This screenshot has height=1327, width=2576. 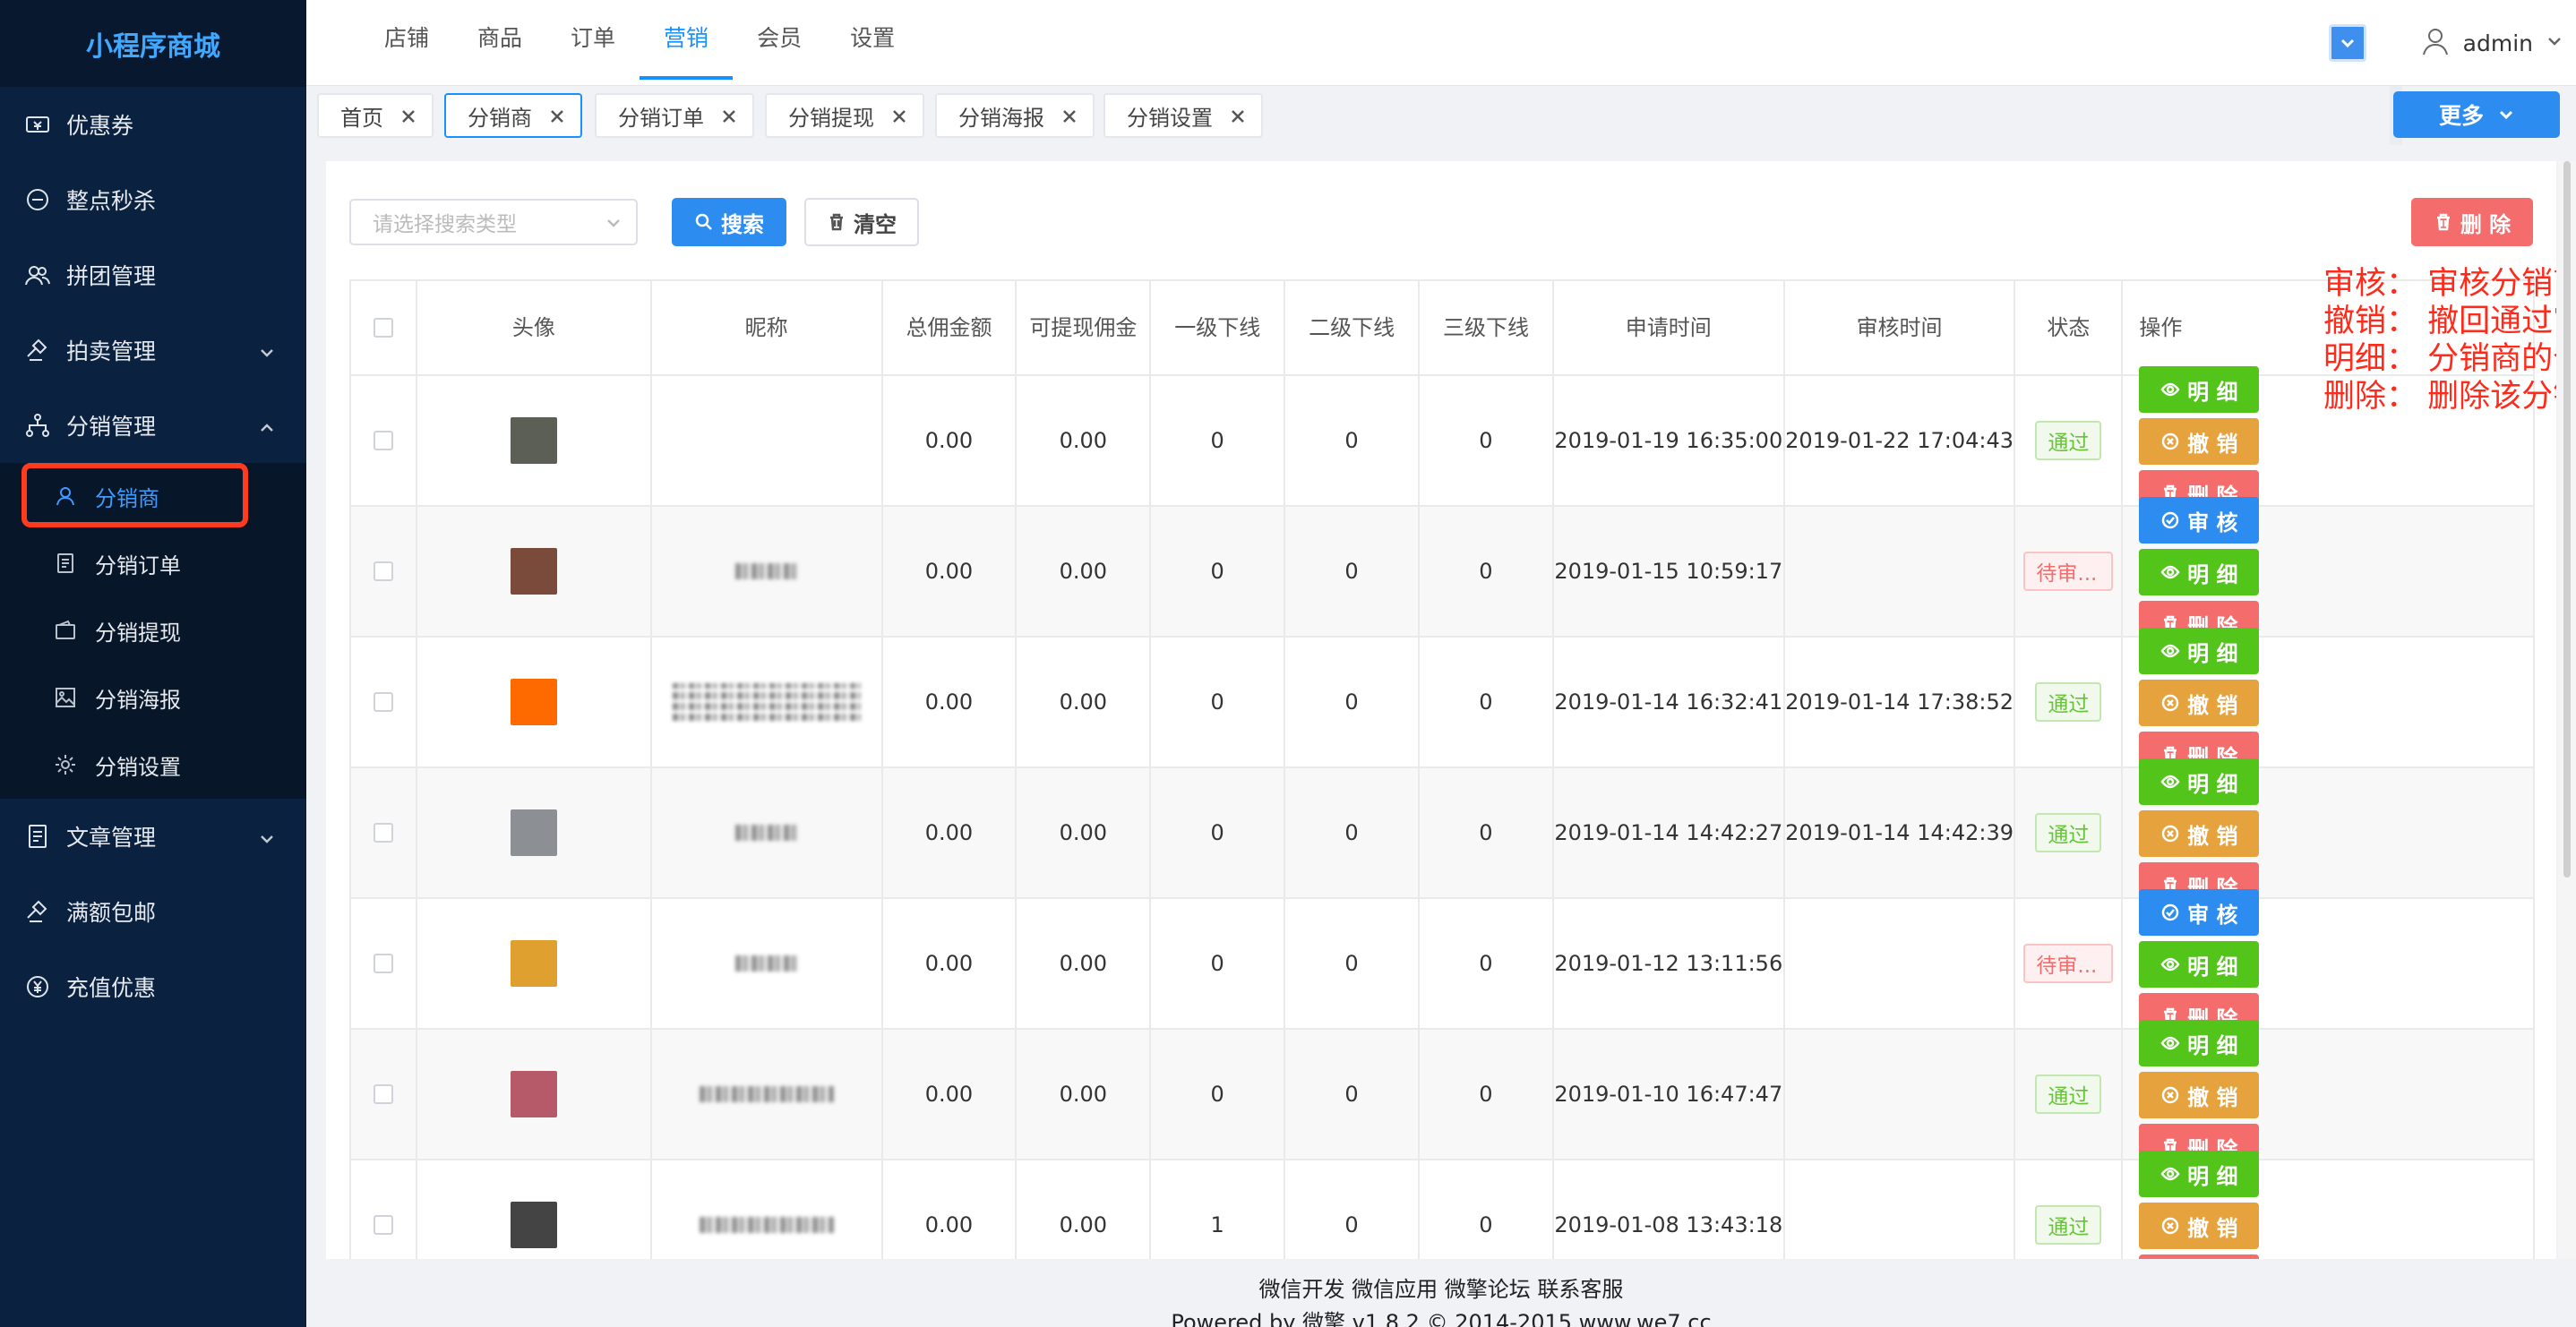 What do you see at coordinates (1015, 115) in the screenshot?
I see `tab-distribution-poster: 分销海报` at bounding box center [1015, 115].